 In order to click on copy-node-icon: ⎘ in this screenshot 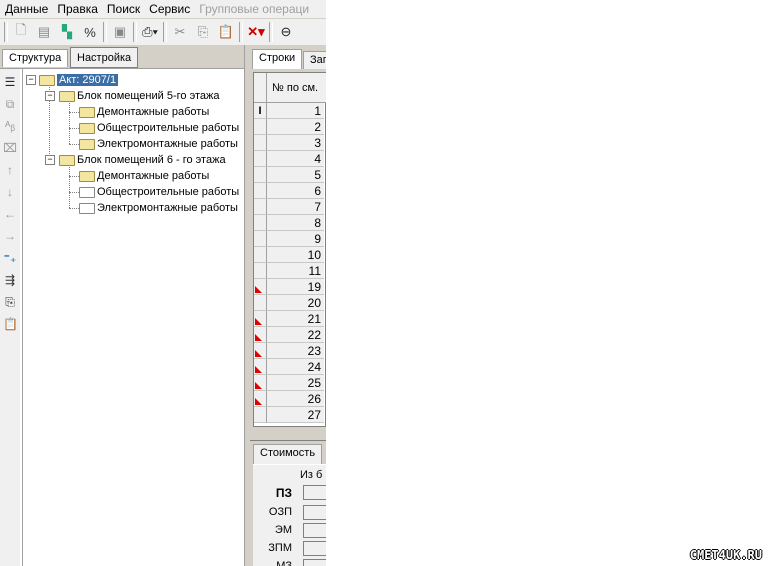, I will do `click(10, 302)`.